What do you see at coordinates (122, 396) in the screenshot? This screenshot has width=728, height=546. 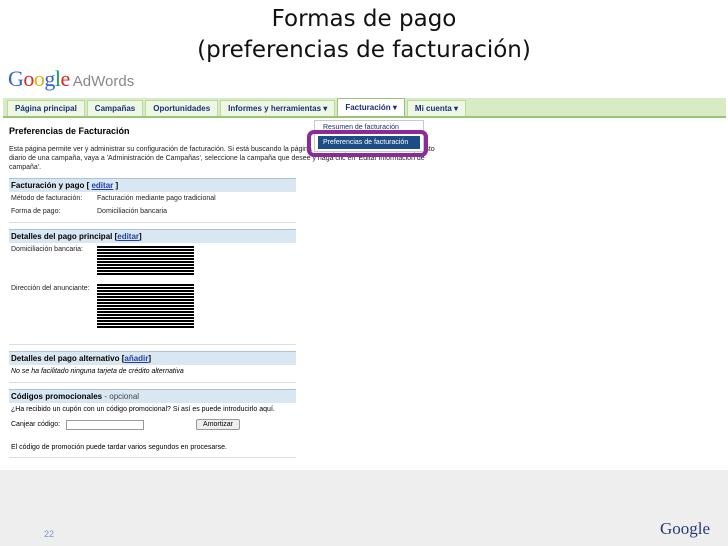 I see `promo-optional-label: - opcional` at bounding box center [122, 396].